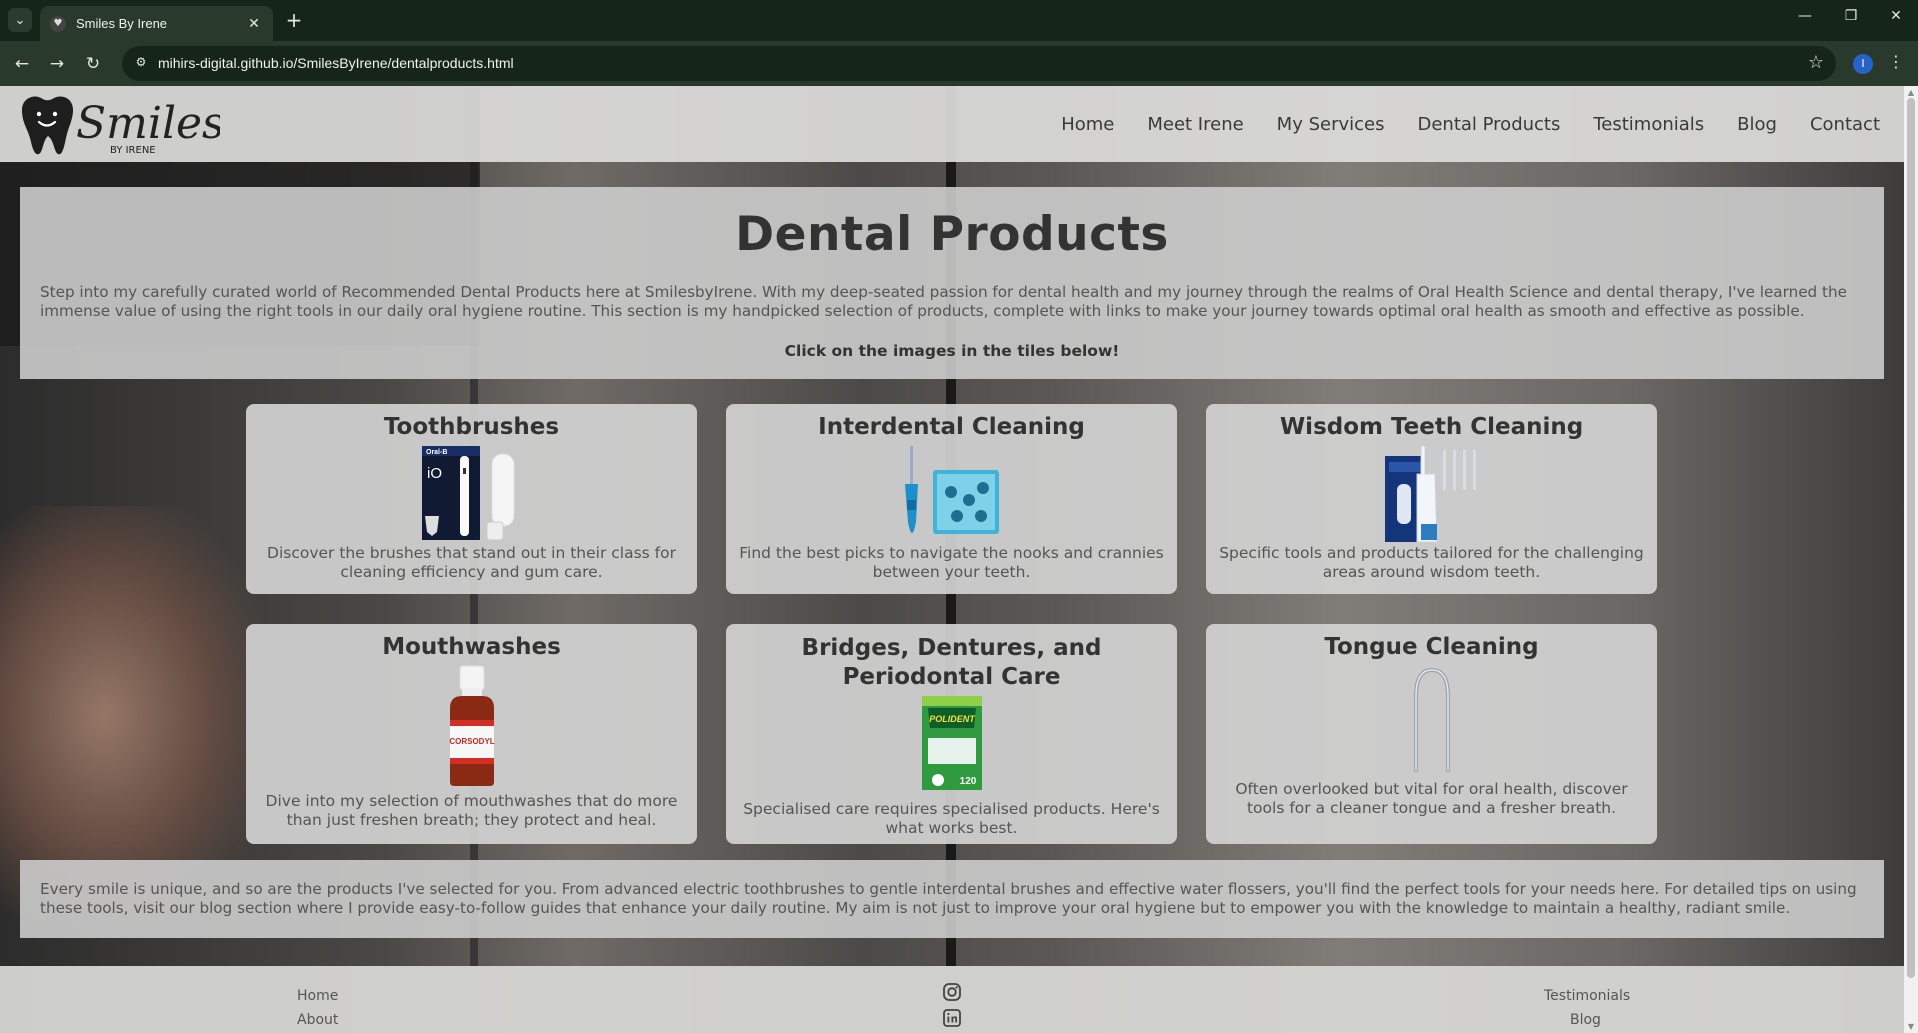  Describe the element at coordinates (1585, 1020) in the screenshot. I see `footer-link-blog: Blog` at that location.